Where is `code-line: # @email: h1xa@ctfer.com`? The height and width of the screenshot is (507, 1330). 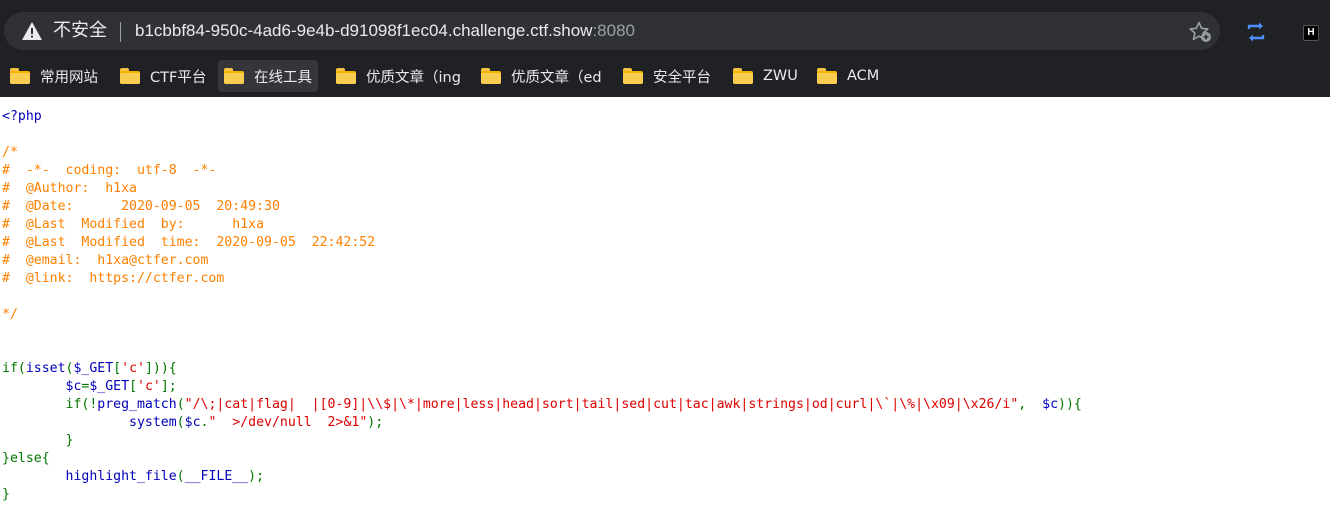
code-line: # @email: h1xa@ctfer.com is located at coordinates (105, 261).